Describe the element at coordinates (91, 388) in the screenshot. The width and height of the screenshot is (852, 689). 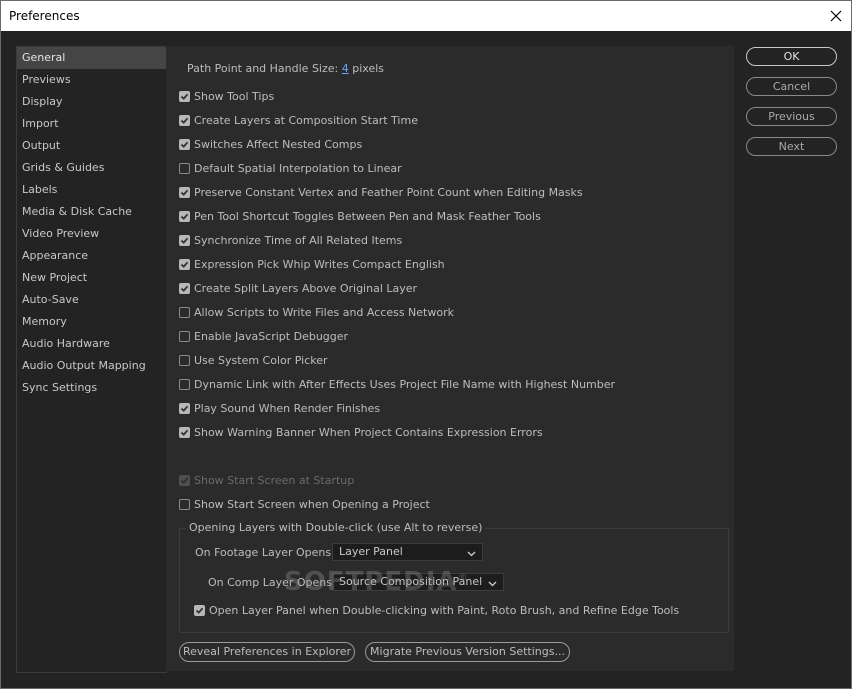
I see `sidebar-item-sync-settings: Sync Settings` at that location.